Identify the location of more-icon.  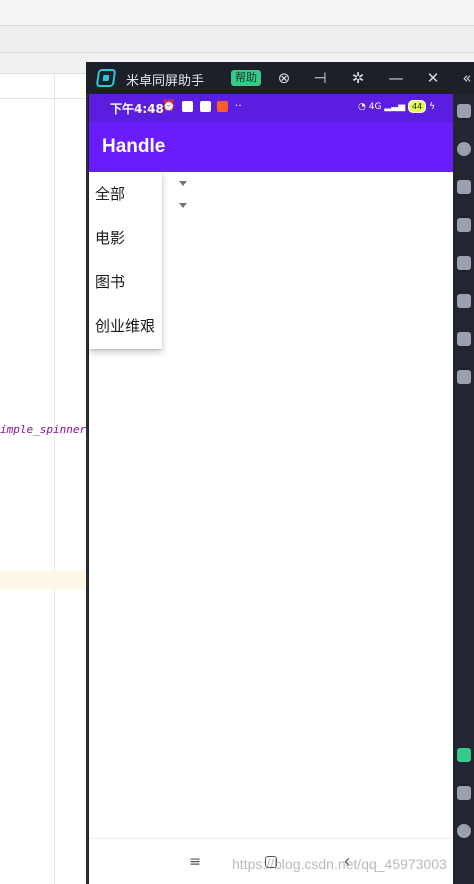
(464, 377).